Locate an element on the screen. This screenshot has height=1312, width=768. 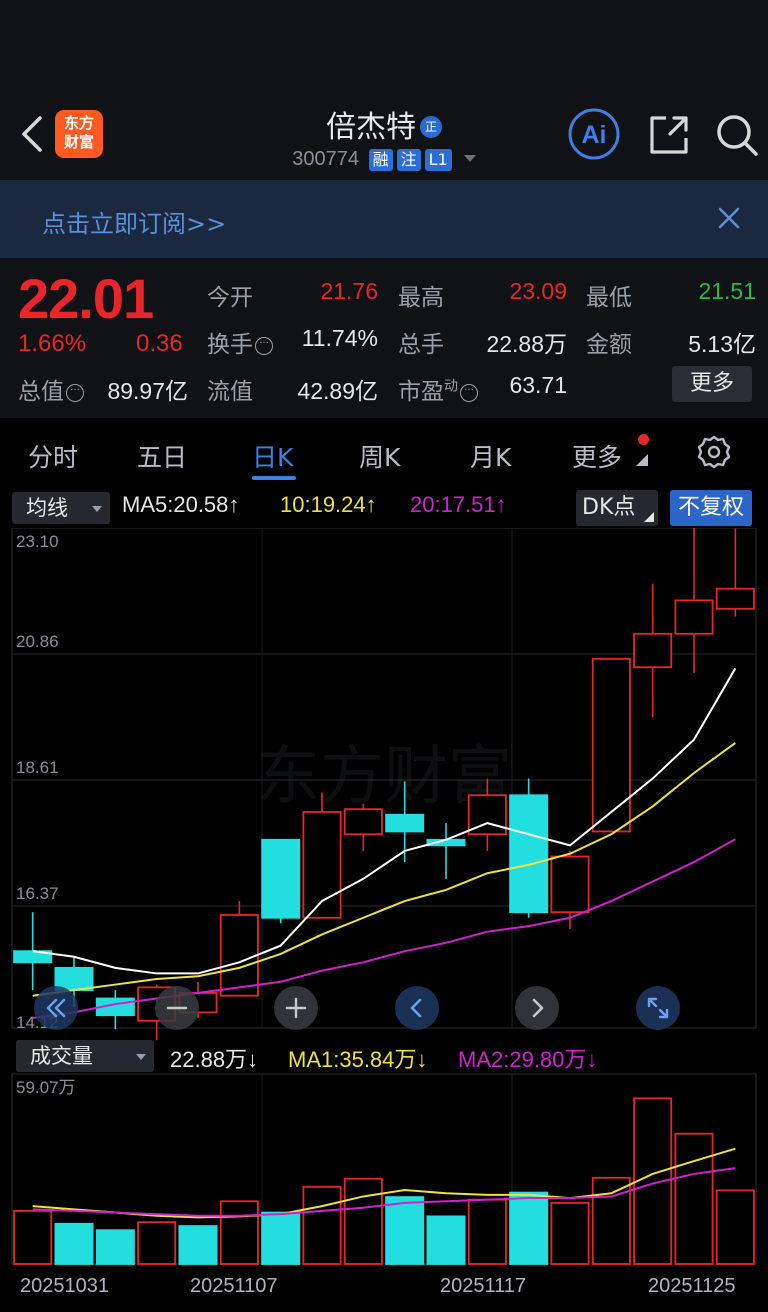
change-amount: 0.36 is located at coordinates (159, 343).